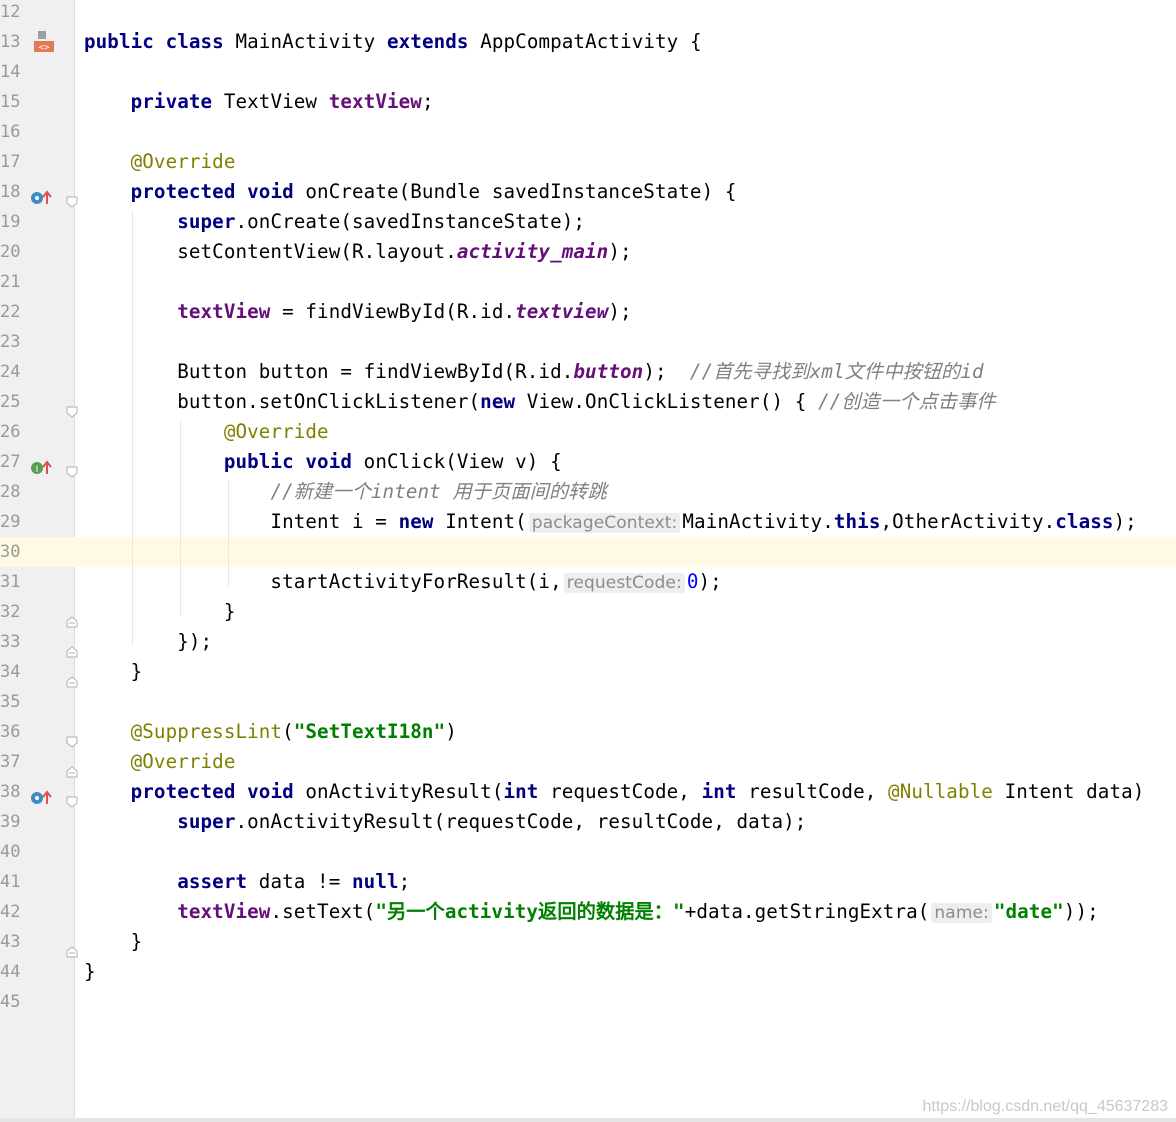  Describe the element at coordinates (148, 641) in the screenshot. I see `code-token: });` at that location.